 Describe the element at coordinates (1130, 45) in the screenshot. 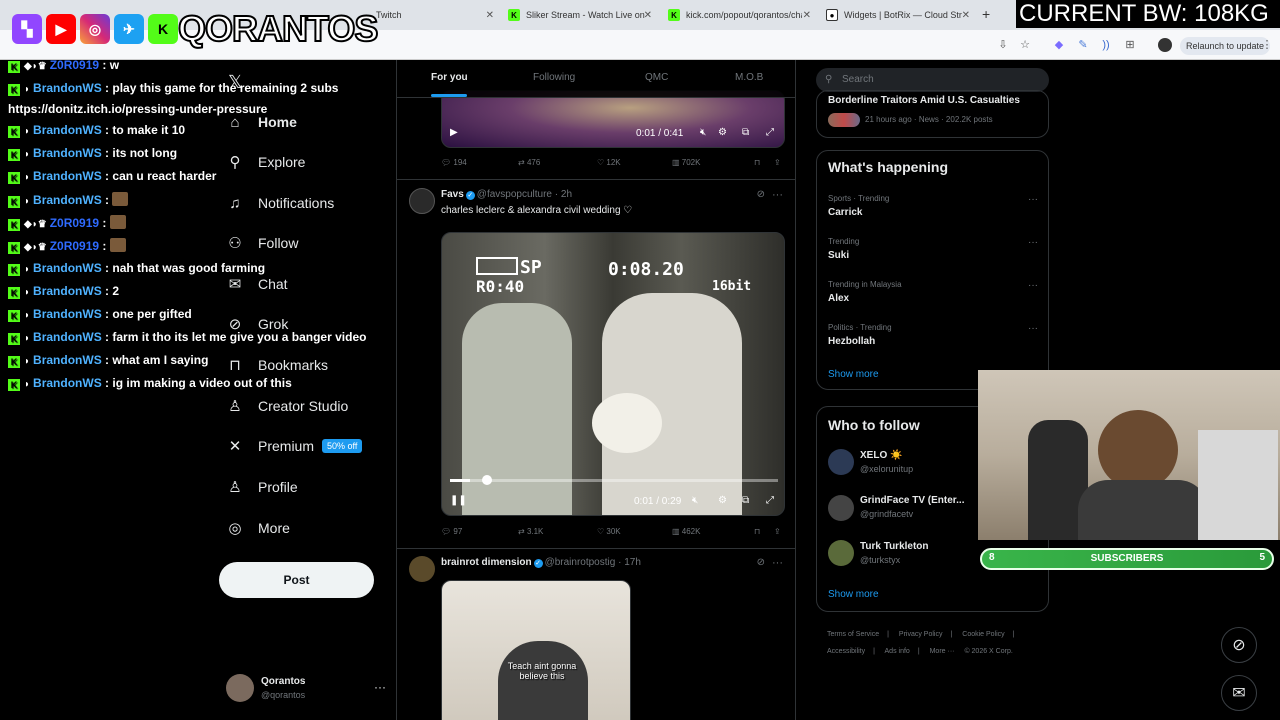

I see `extensions-puzzle-icon: ⊞` at that location.